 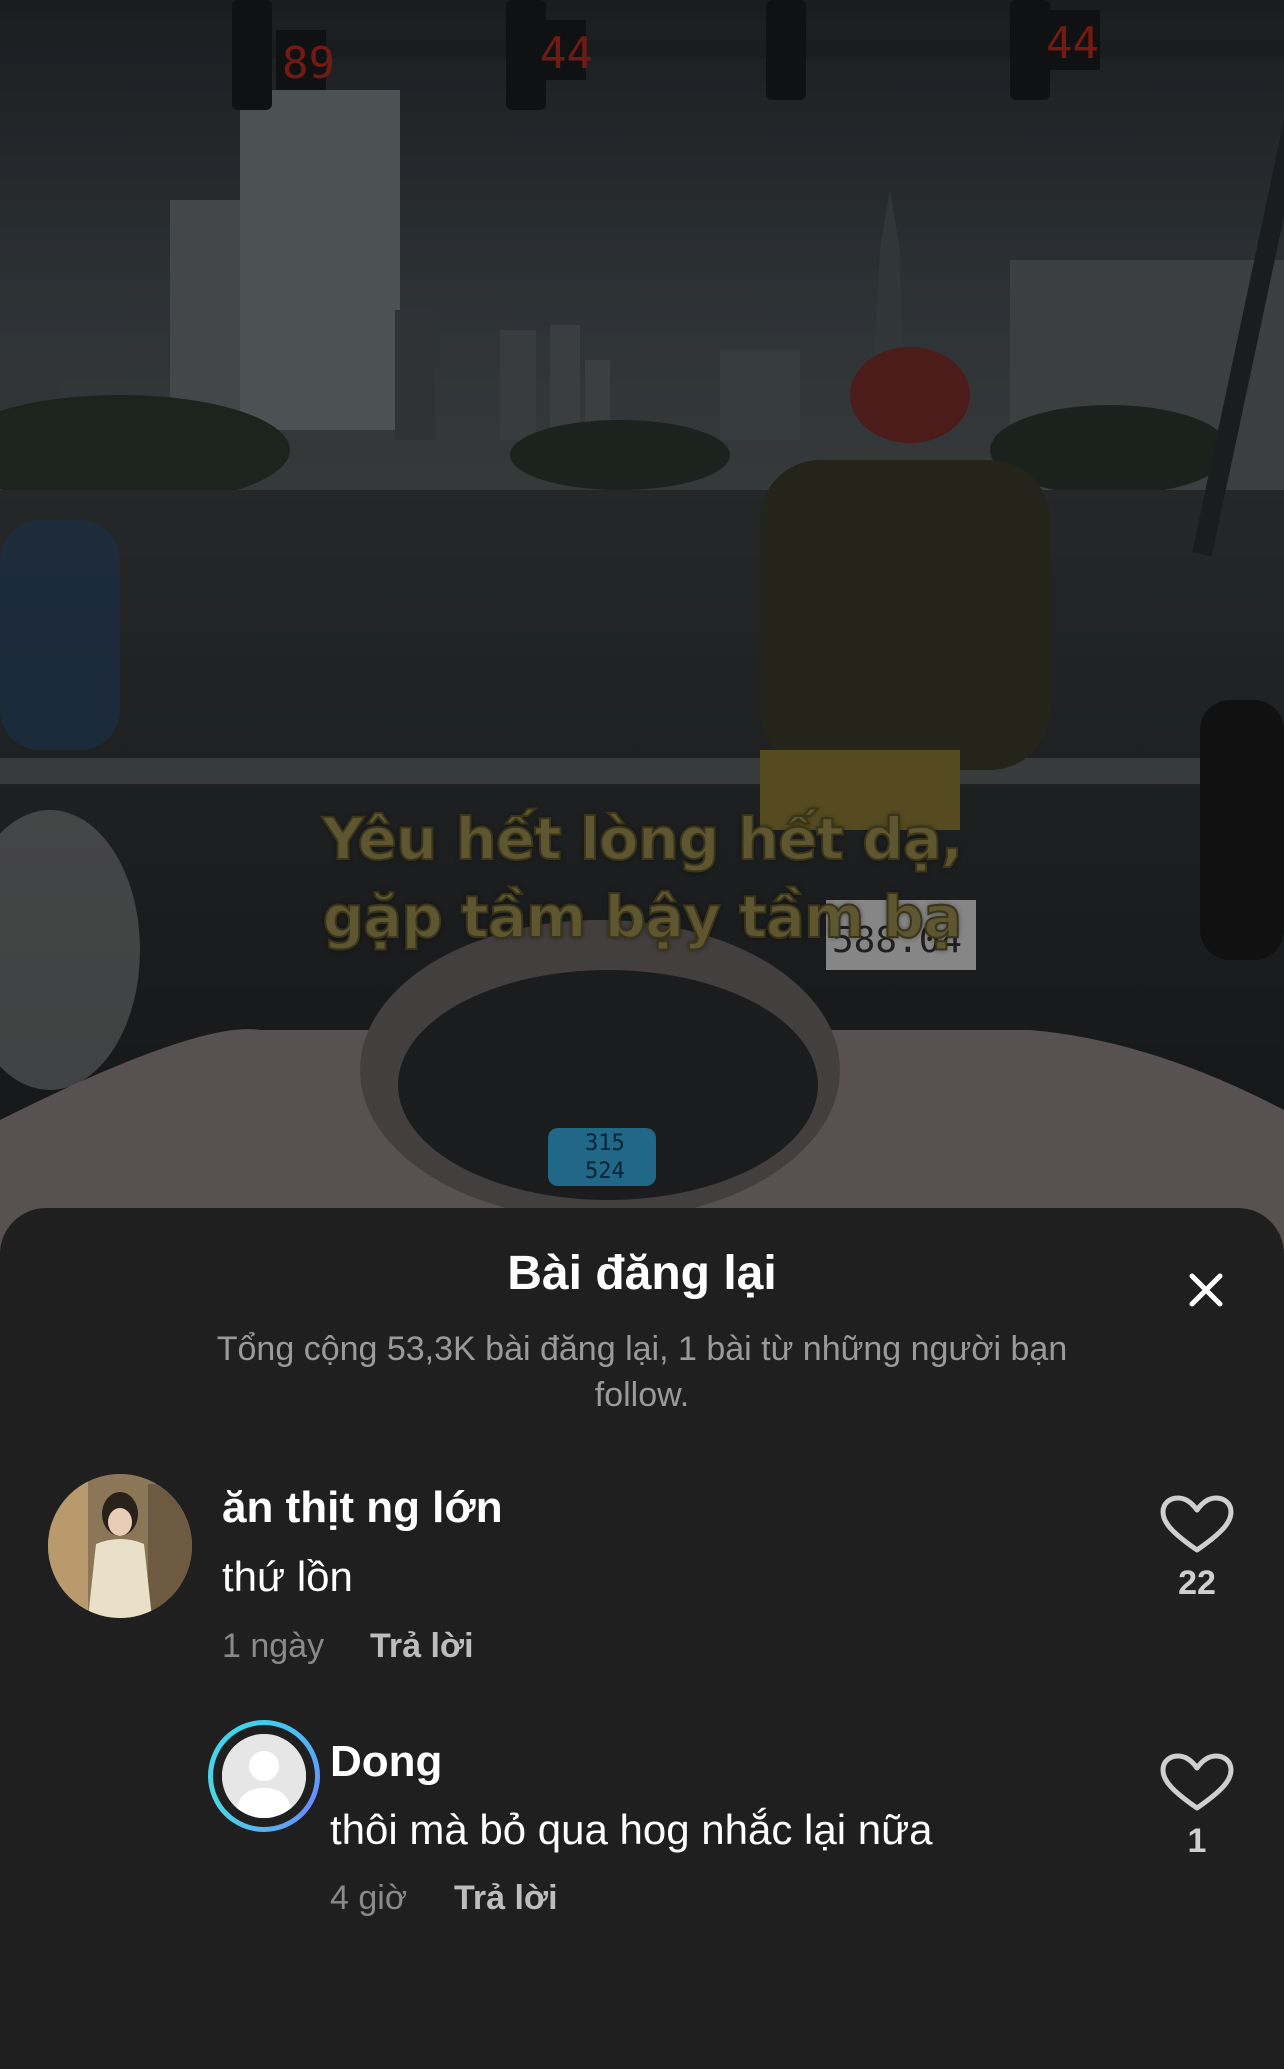 I want to click on comment-time: 4 giờ, so click(x=369, y=1898).